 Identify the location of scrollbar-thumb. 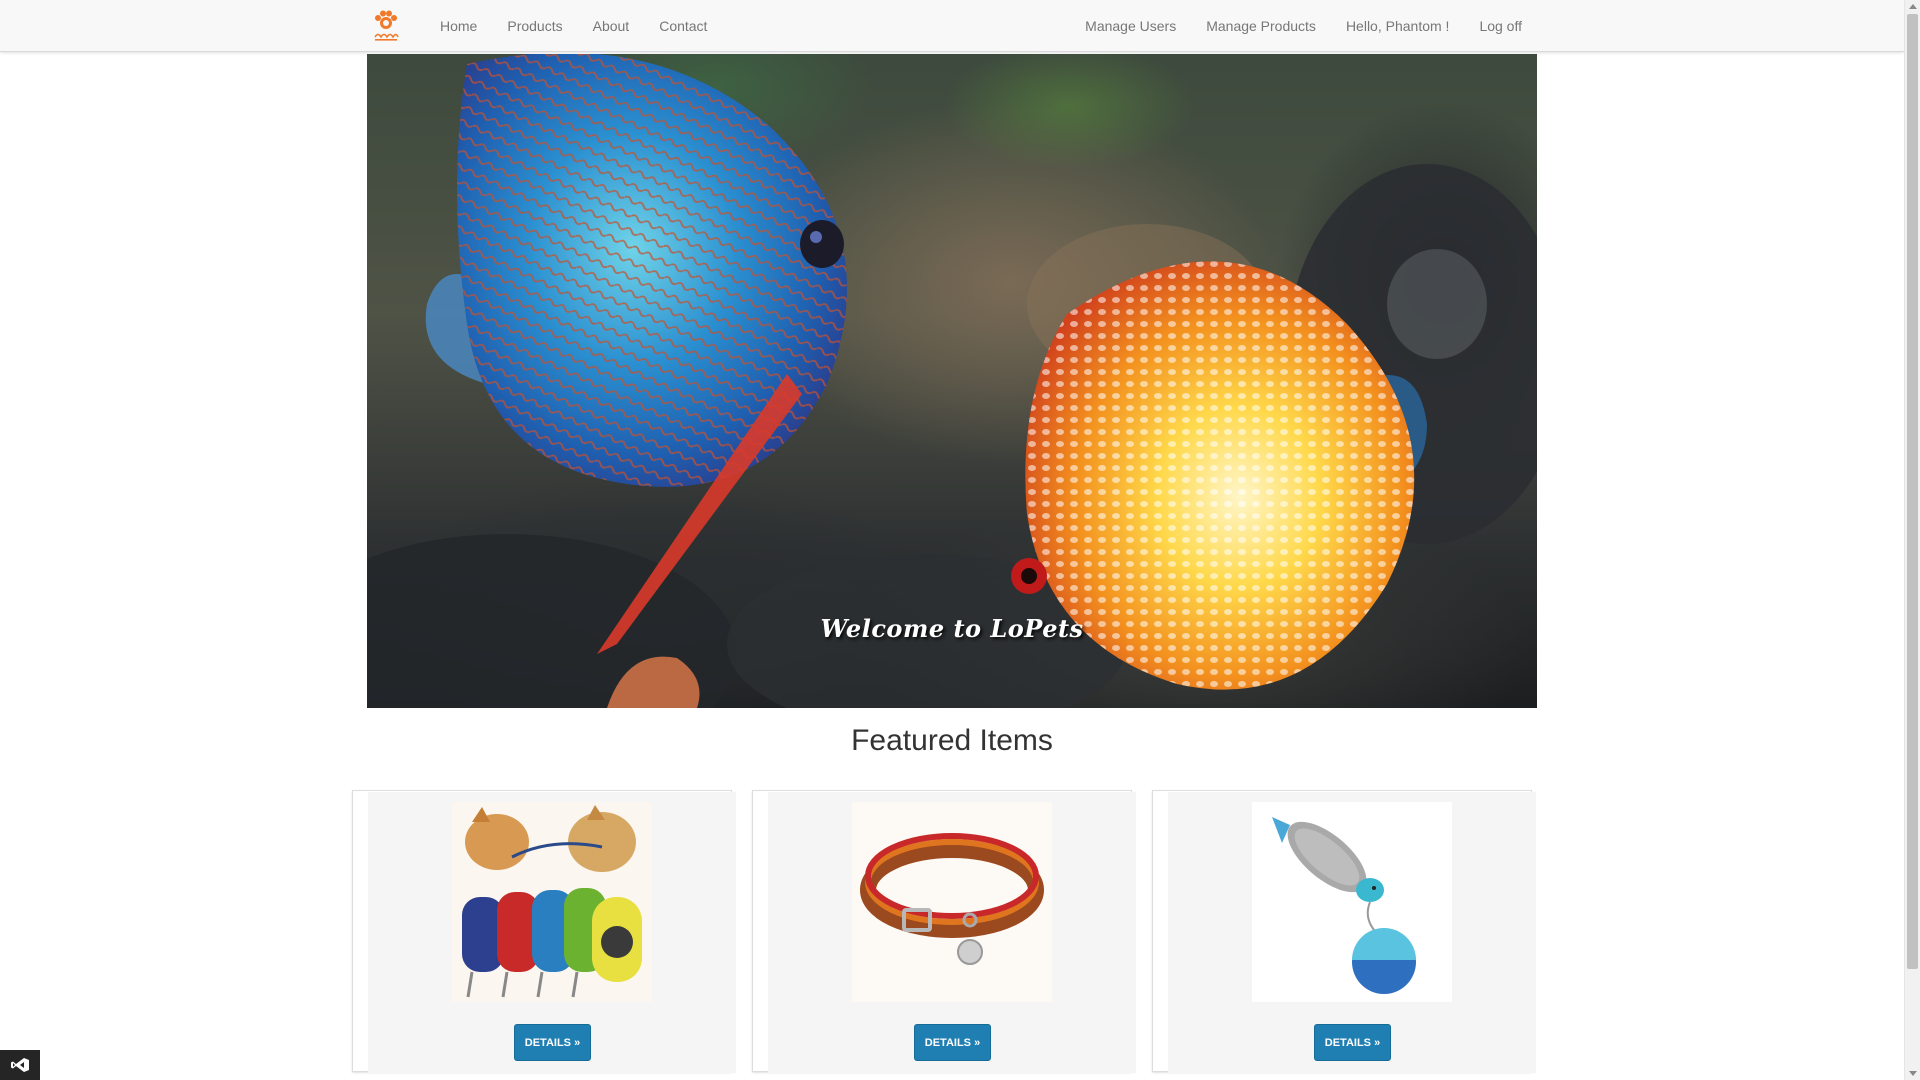
(1912, 491).